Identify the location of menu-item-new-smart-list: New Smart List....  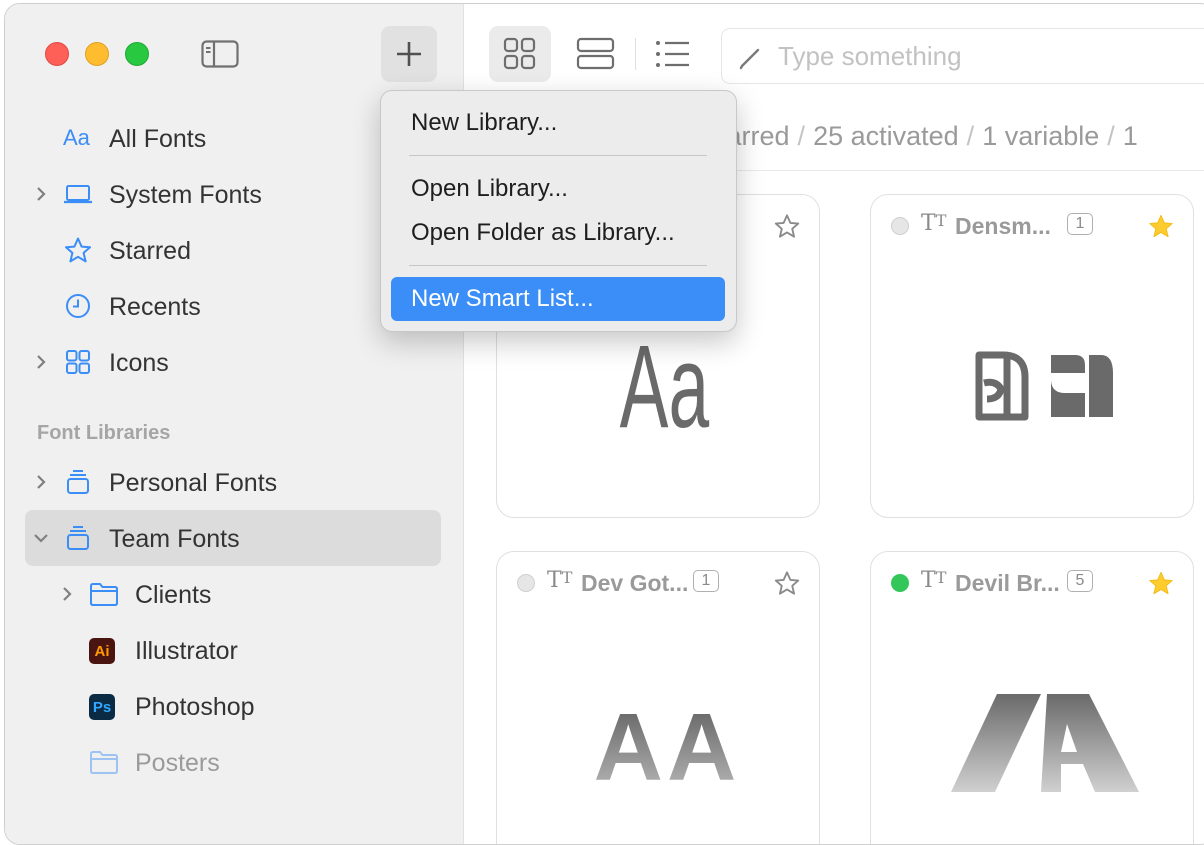
(558, 299).